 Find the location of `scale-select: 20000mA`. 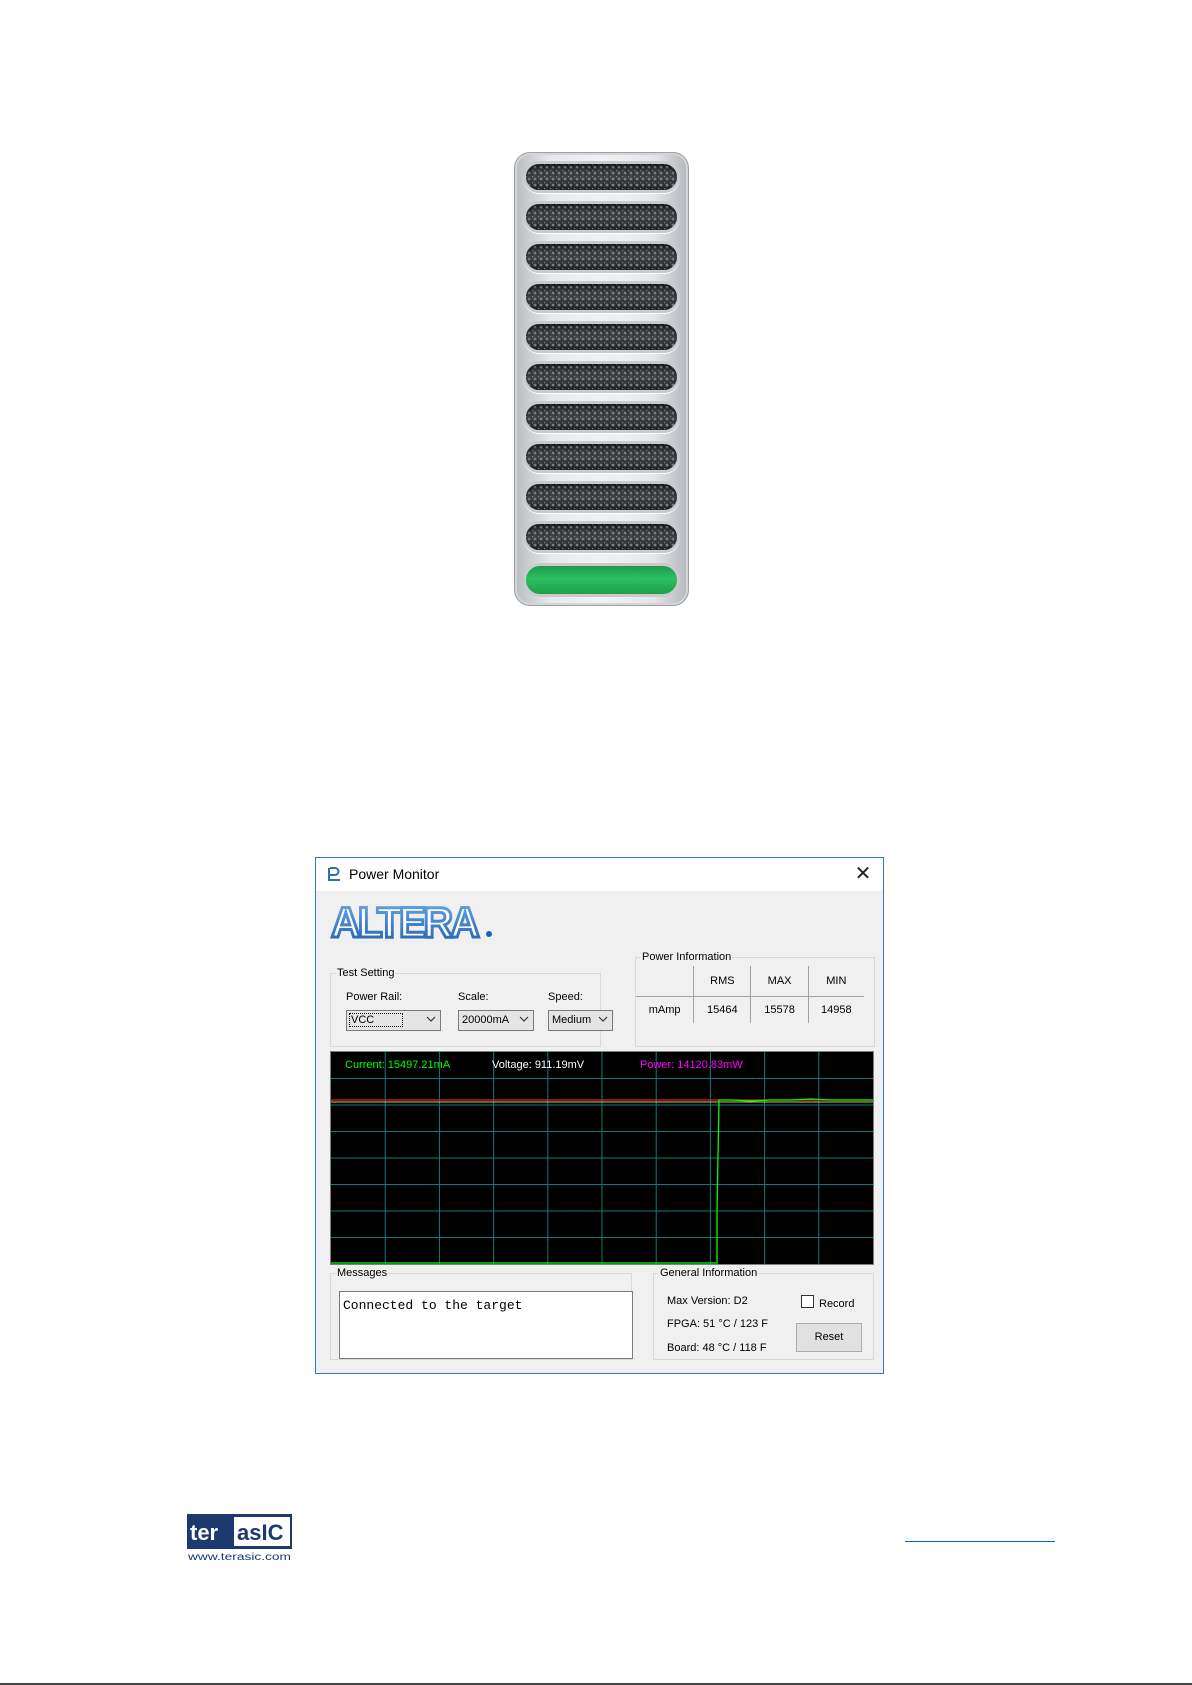

scale-select: 20000mA is located at coordinates (496, 1020).